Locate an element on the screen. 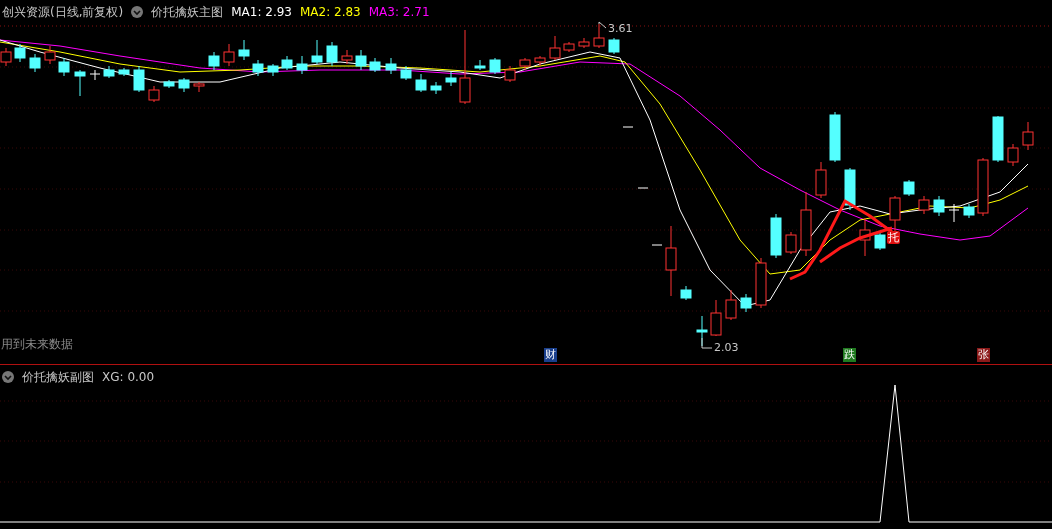 The height and width of the screenshot is (529, 1052). signal-badge: 张 is located at coordinates (983, 355).